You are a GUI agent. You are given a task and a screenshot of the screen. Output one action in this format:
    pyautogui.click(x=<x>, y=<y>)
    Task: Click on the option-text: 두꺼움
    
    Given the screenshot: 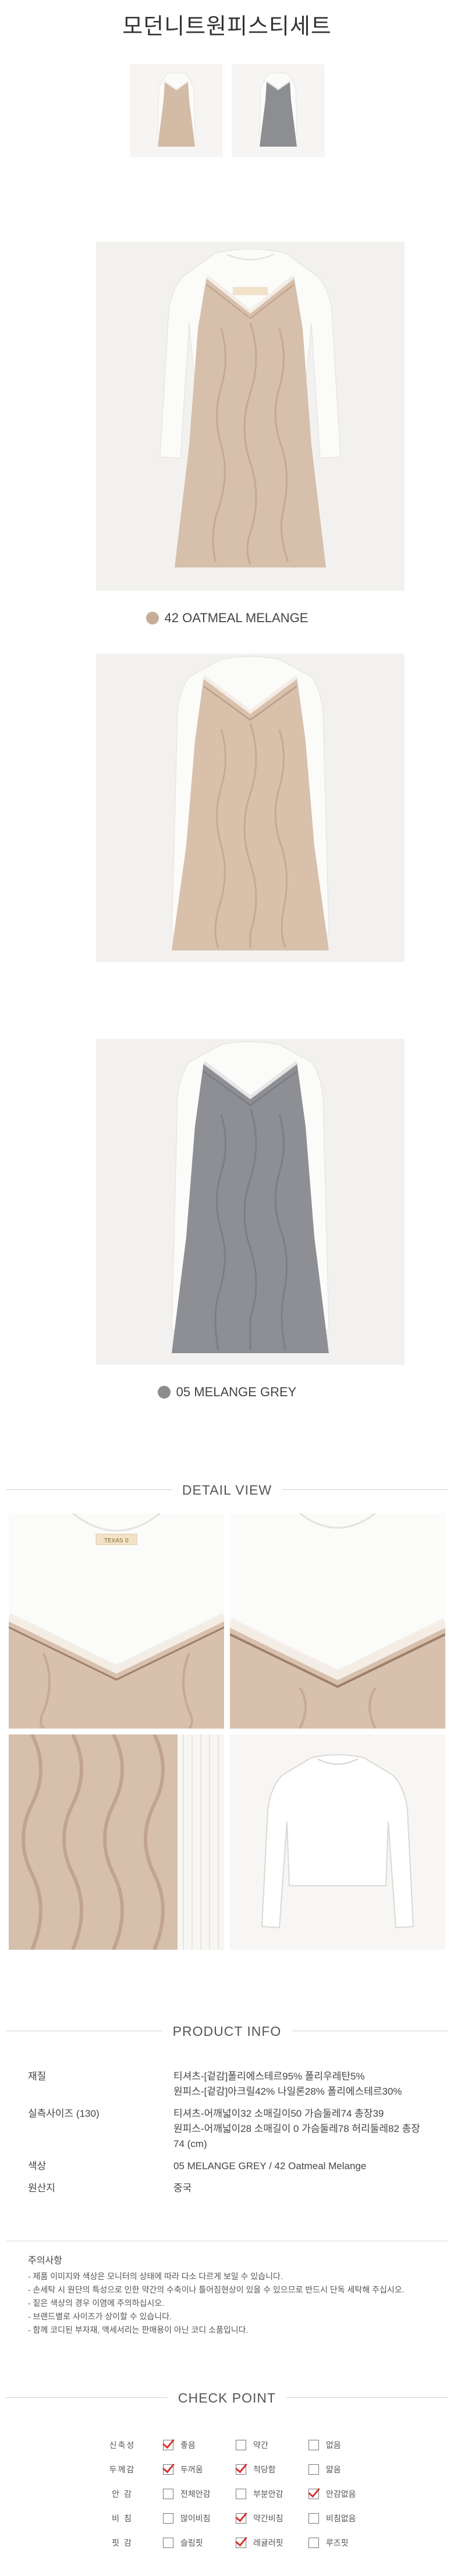 What is the action you would take?
    pyautogui.click(x=192, y=2469)
    